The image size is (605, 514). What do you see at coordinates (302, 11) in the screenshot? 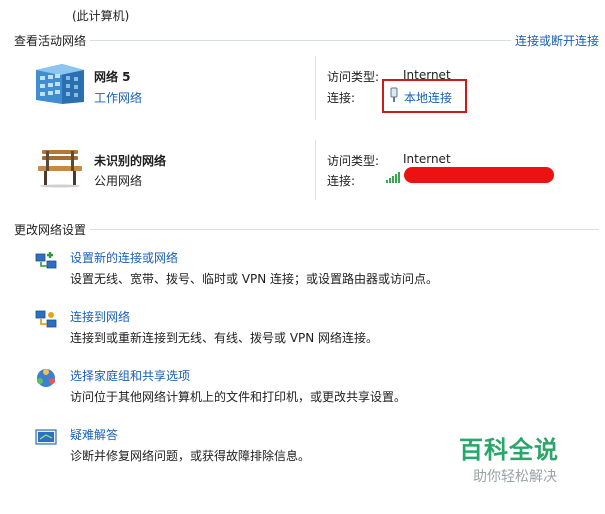
I see `top-partial-row: (此计算机)` at bounding box center [302, 11].